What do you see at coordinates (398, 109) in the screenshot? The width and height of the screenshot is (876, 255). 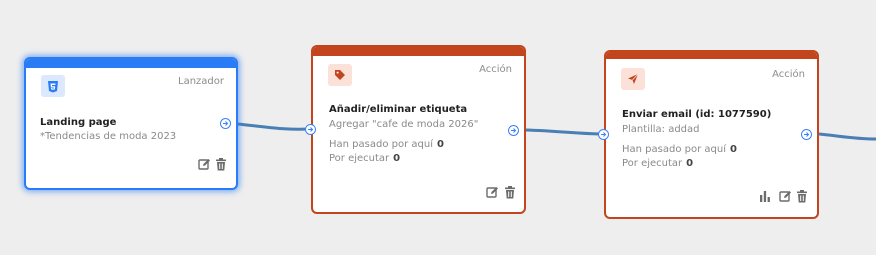 I see `node-title: Añadir/eliminar etiqueta` at bounding box center [398, 109].